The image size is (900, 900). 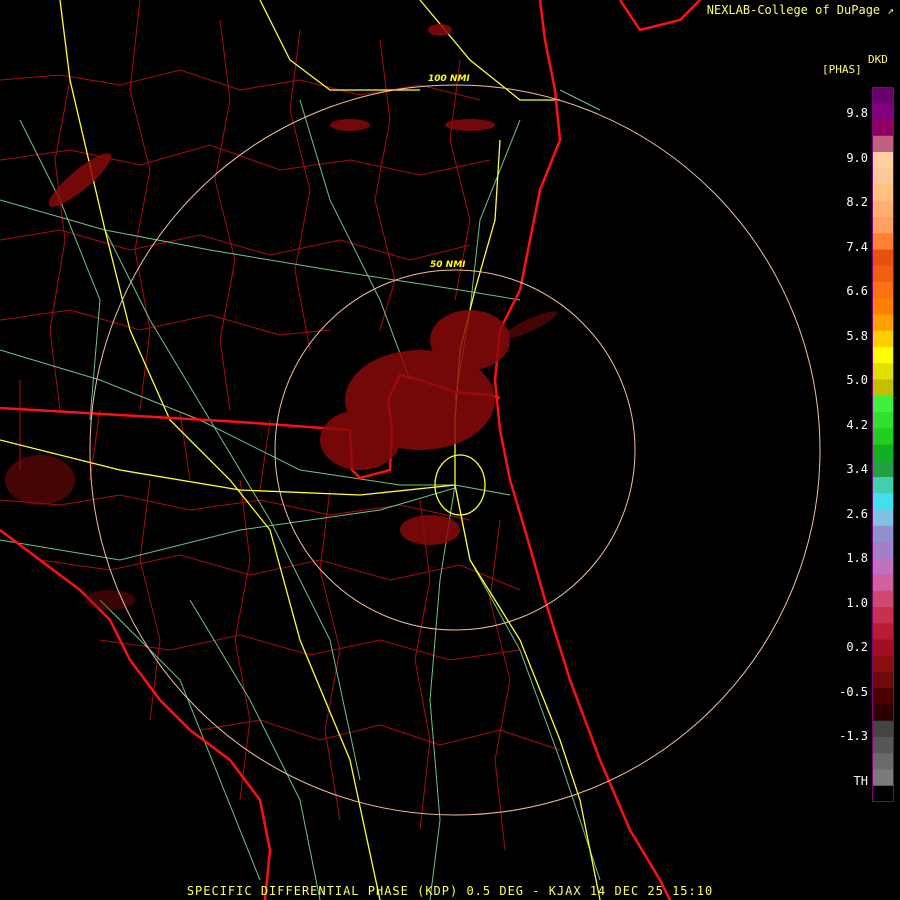 I want to click on legend-tick: 3.4, so click(x=857, y=469).